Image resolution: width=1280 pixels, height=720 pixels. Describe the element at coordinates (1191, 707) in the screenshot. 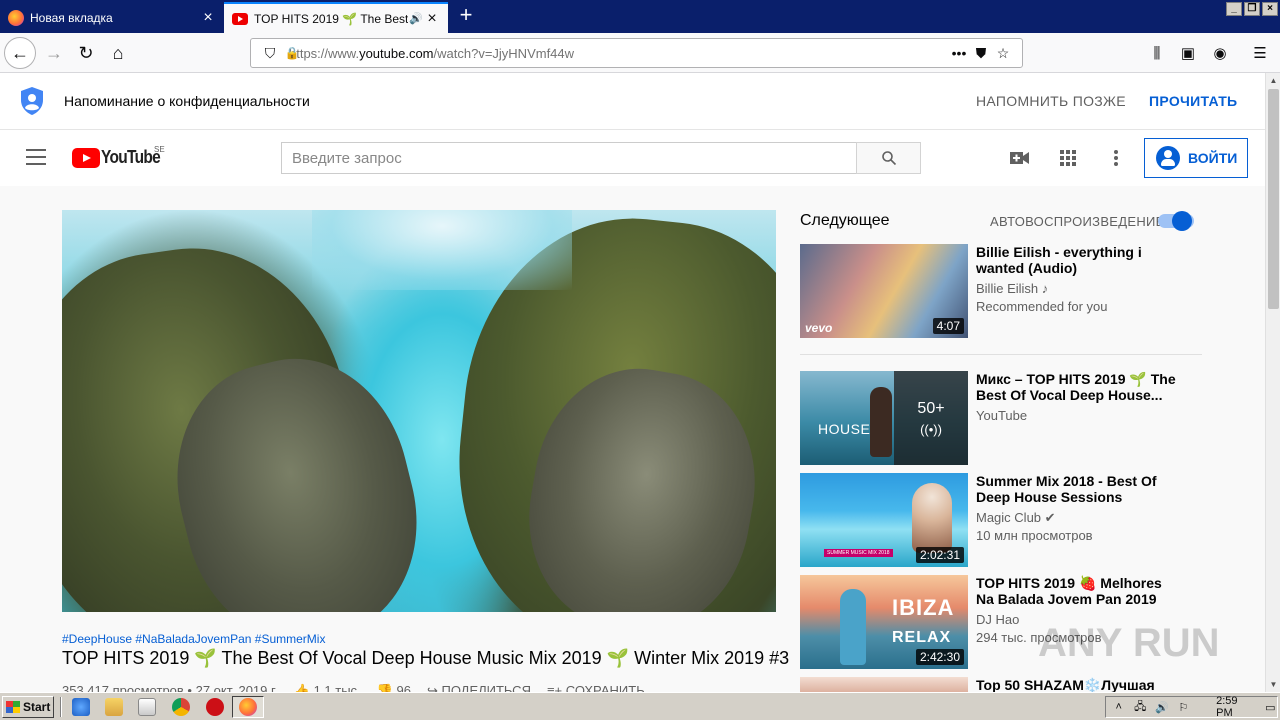

I see `system-tray: ˄ 🖧 🔊 ⚐ 2:59 PM ▭` at that location.